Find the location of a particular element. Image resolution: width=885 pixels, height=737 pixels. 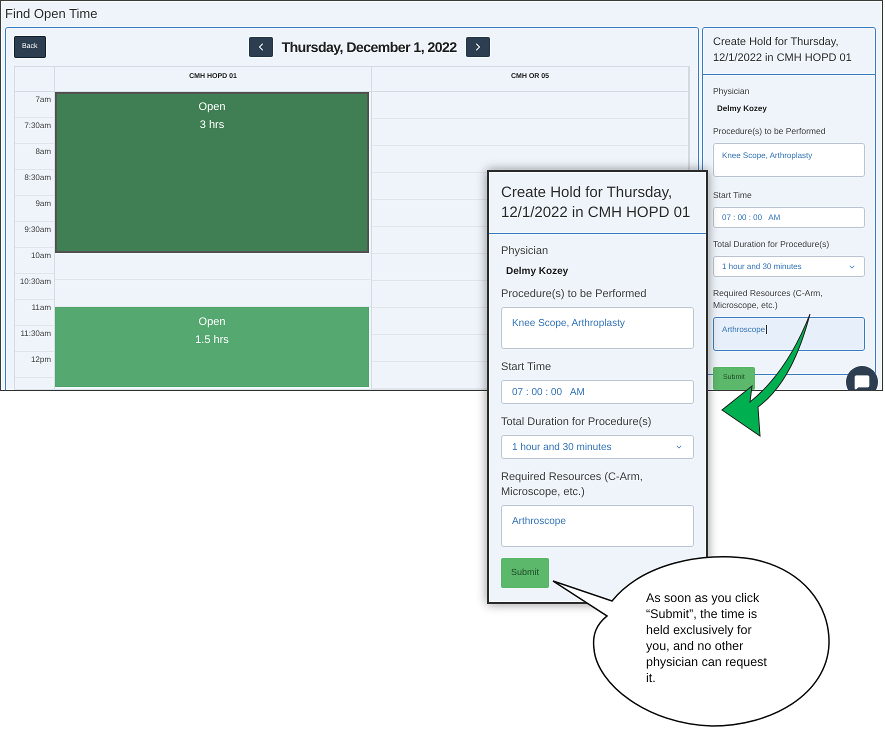

time-label: 7:30am is located at coordinates (37, 126).